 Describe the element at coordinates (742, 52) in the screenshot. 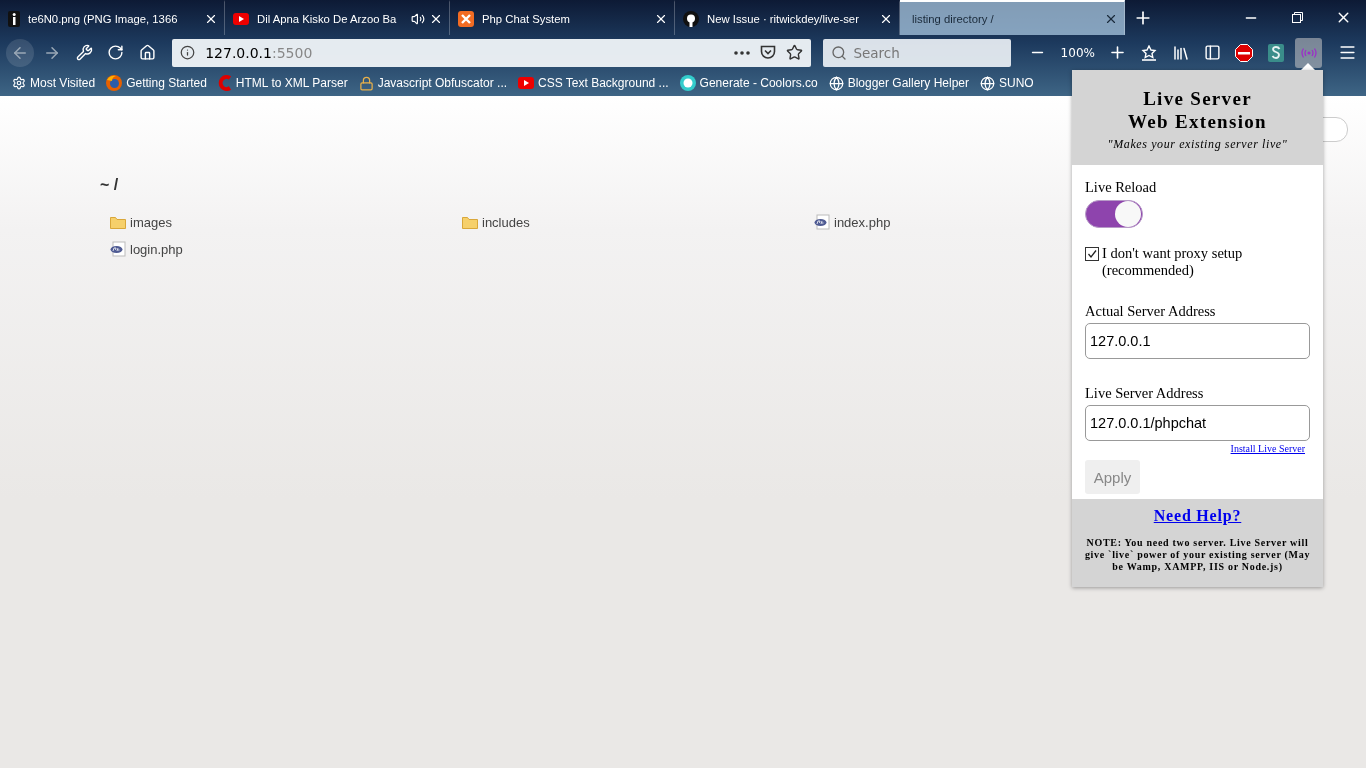

I see `more-dots-icon` at that location.